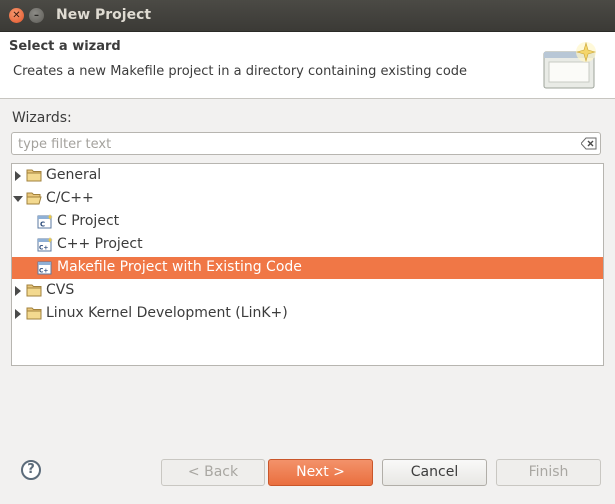 The height and width of the screenshot is (504, 615). I want to click on tree-item-label: Linux Kernel Development (LinK+), so click(167, 313).